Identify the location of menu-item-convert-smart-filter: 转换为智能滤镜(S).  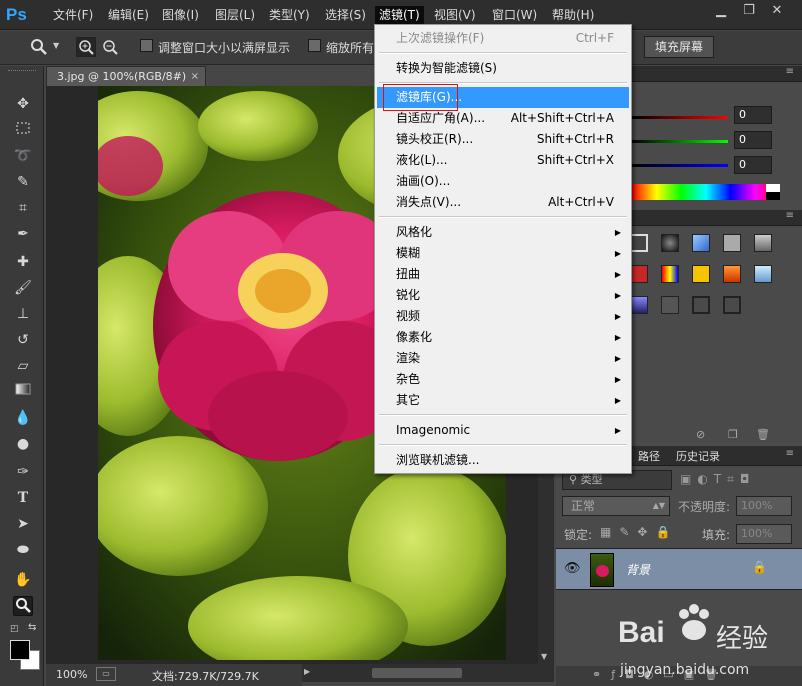
(503, 68).